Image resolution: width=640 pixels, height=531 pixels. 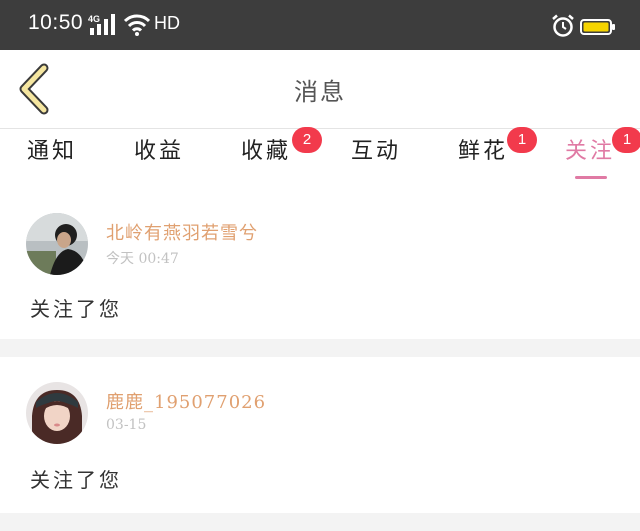 What do you see at coordinates (591, 177) in the screenshot?
I see `active-tab-indicator` at bounding box center [591, 177].